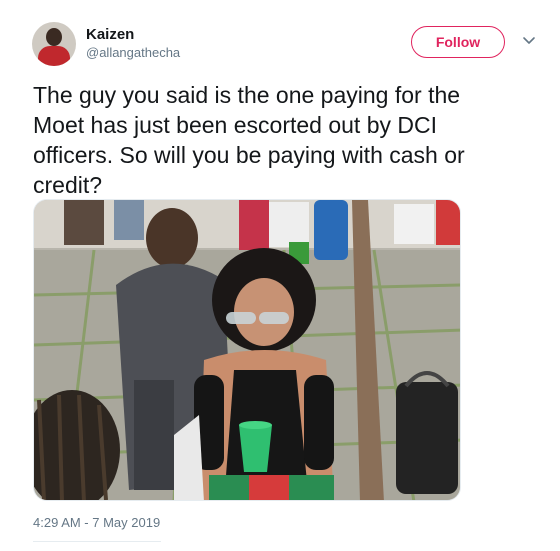  What do you see at coordinates (97, 541) in the screenshot?
I see `divider` at bounding box center [97, 541].